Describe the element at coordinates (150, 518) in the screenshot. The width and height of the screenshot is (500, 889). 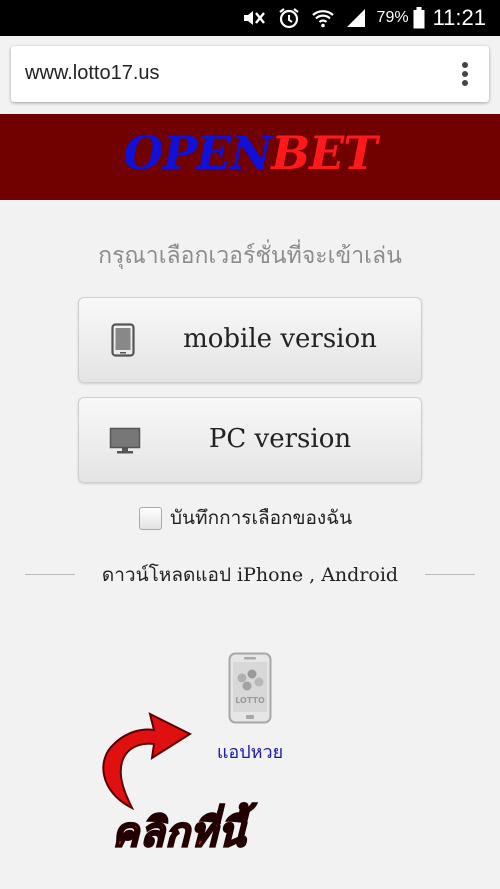
I see `remember-checkbox` at that location.